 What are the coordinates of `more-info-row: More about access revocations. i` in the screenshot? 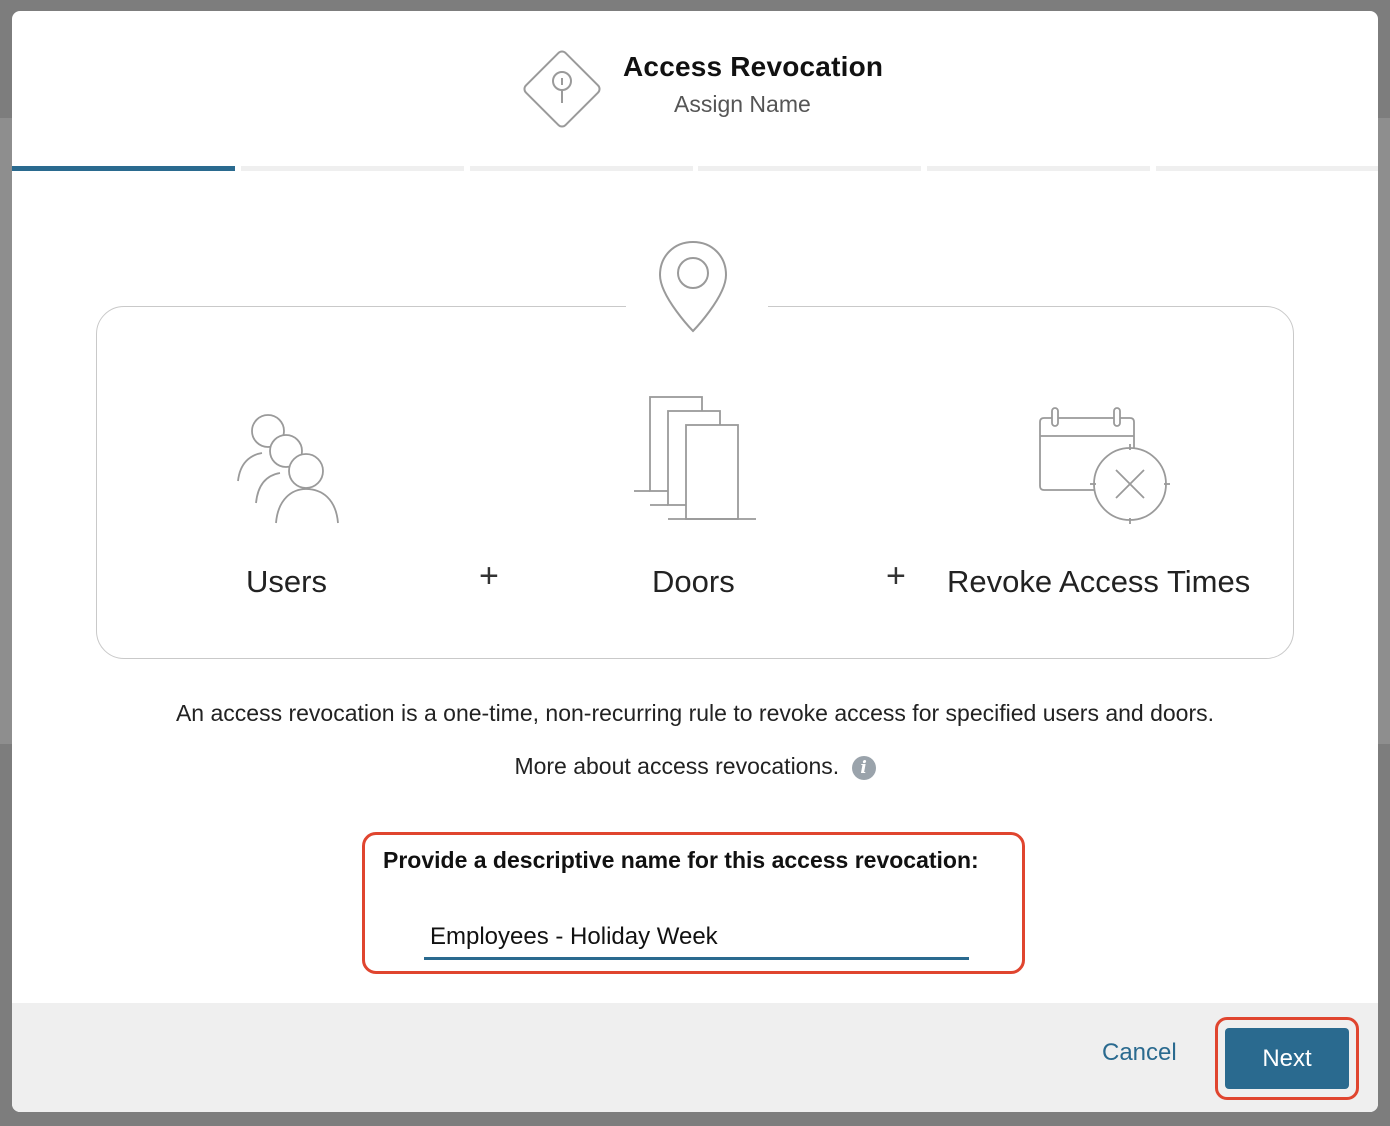 It's located at (695, 766).